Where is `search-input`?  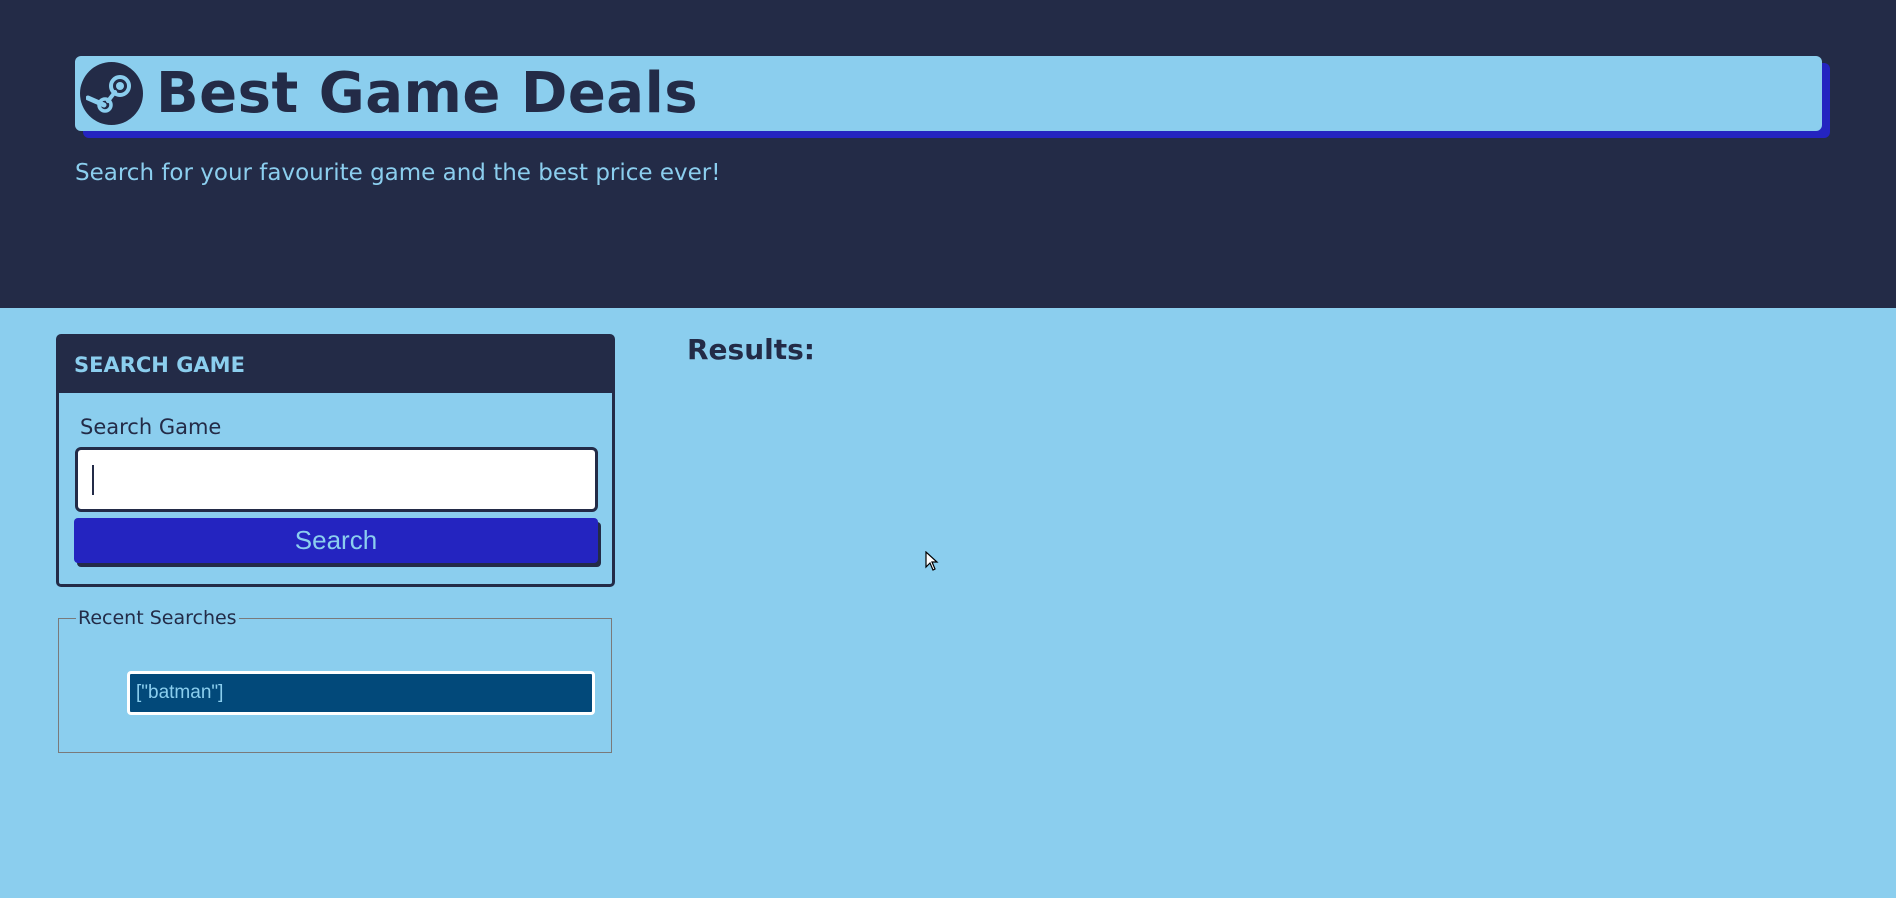
search-input is located at coordinates (336, 479).